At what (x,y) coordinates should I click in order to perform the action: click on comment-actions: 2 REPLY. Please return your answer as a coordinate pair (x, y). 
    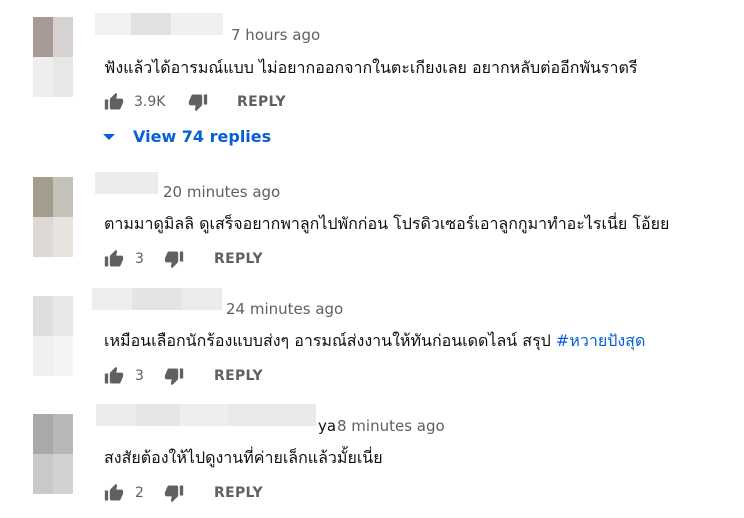
    Looking at the image, I should click on (254, 494).